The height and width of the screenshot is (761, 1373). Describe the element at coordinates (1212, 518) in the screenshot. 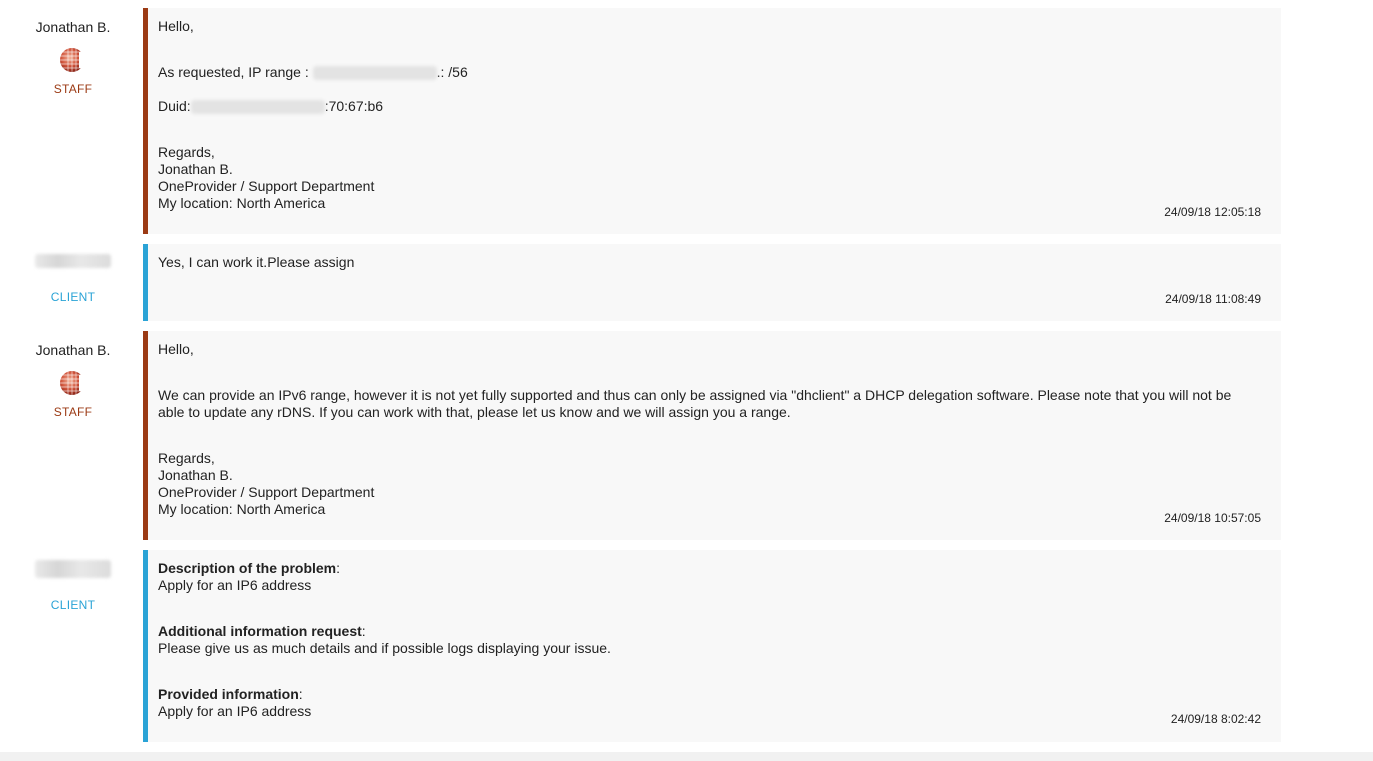

I see `message-timestamp: 24/09/18 10:57:05` at that location.